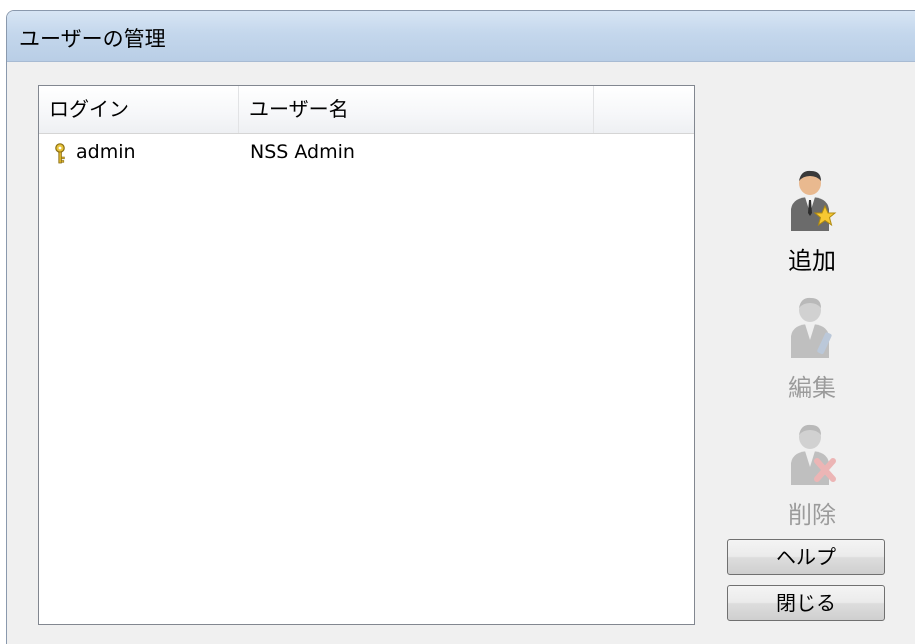 The height and width of the screenshot is (644, 915). Describe the element at coordinates (806, 557) in the screenshot. I see `help-button: ヘルプ` at that location.